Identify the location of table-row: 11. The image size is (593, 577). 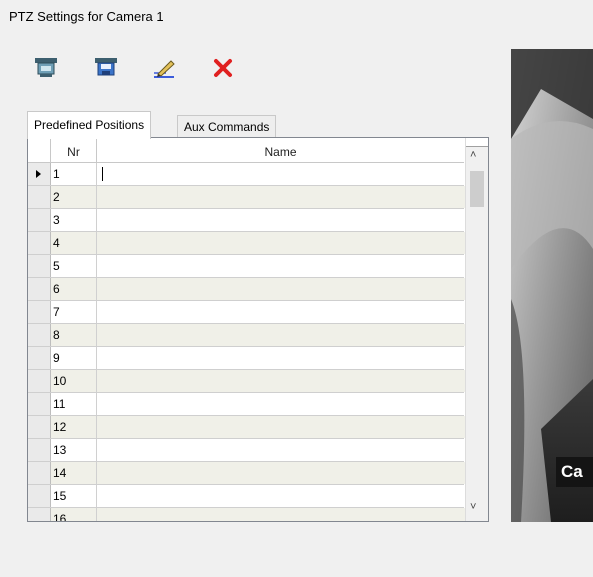
(246, 404).